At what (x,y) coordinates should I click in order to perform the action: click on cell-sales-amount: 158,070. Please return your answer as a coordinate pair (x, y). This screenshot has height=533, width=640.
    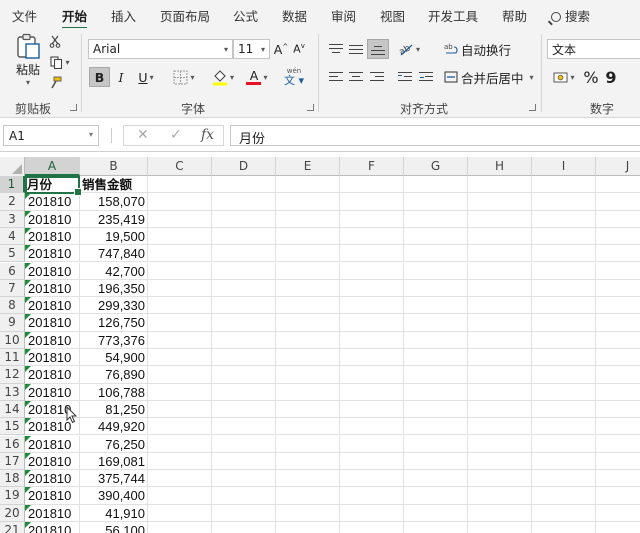
    Looking at the image, I should click on (114, 202).